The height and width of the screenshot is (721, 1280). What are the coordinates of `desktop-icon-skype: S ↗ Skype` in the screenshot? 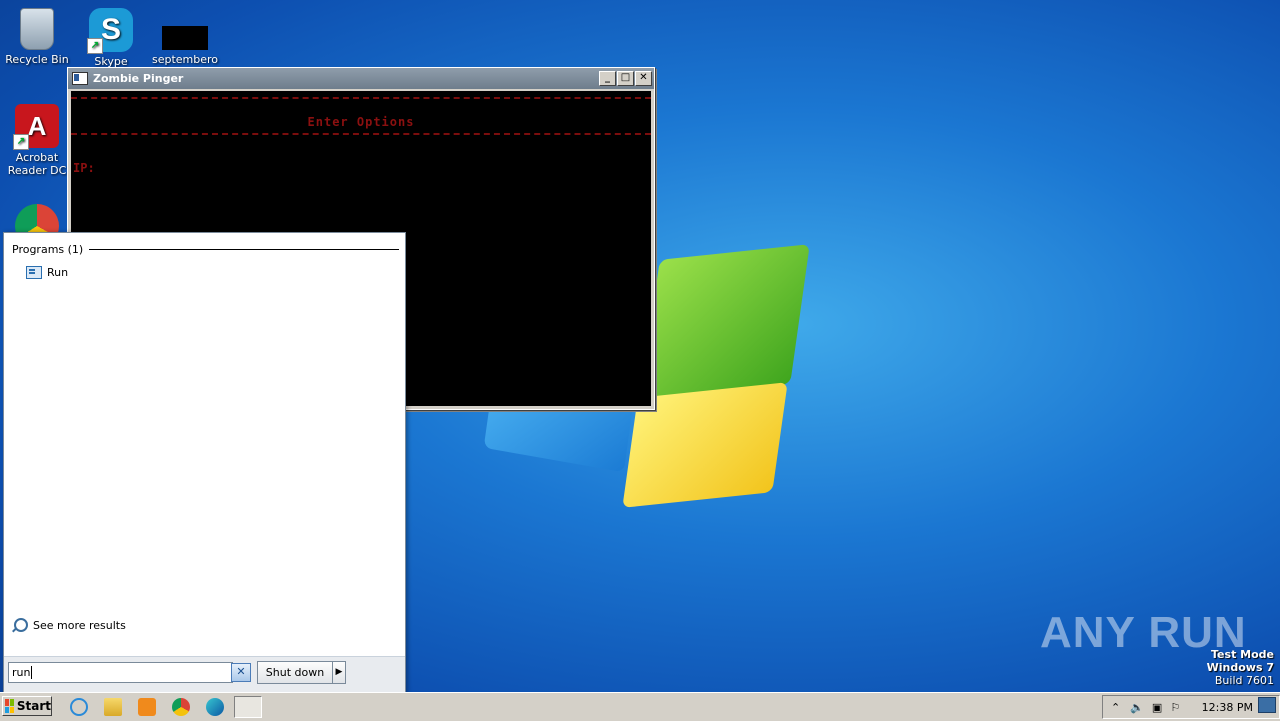 It's located at (111, 38).